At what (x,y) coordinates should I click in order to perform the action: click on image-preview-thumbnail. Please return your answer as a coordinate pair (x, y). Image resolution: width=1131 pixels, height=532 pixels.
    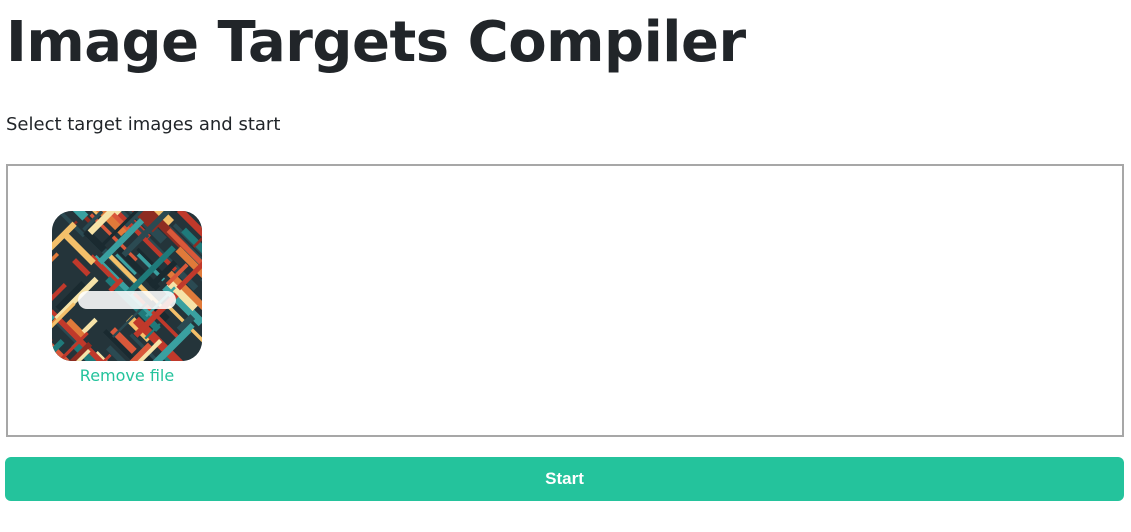
    Looking at the image, I should click on (127, 286).